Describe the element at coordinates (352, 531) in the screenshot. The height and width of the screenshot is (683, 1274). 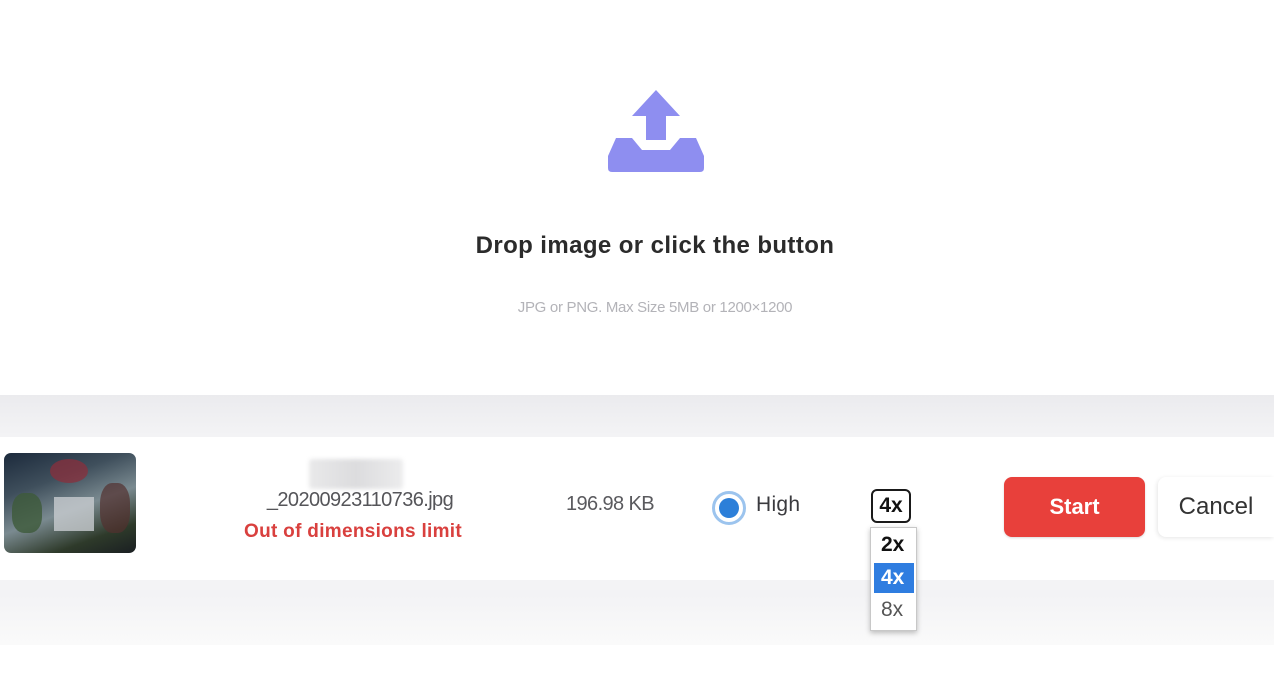
I see `dimension-error-message: Out of dimensions limit` at that location.